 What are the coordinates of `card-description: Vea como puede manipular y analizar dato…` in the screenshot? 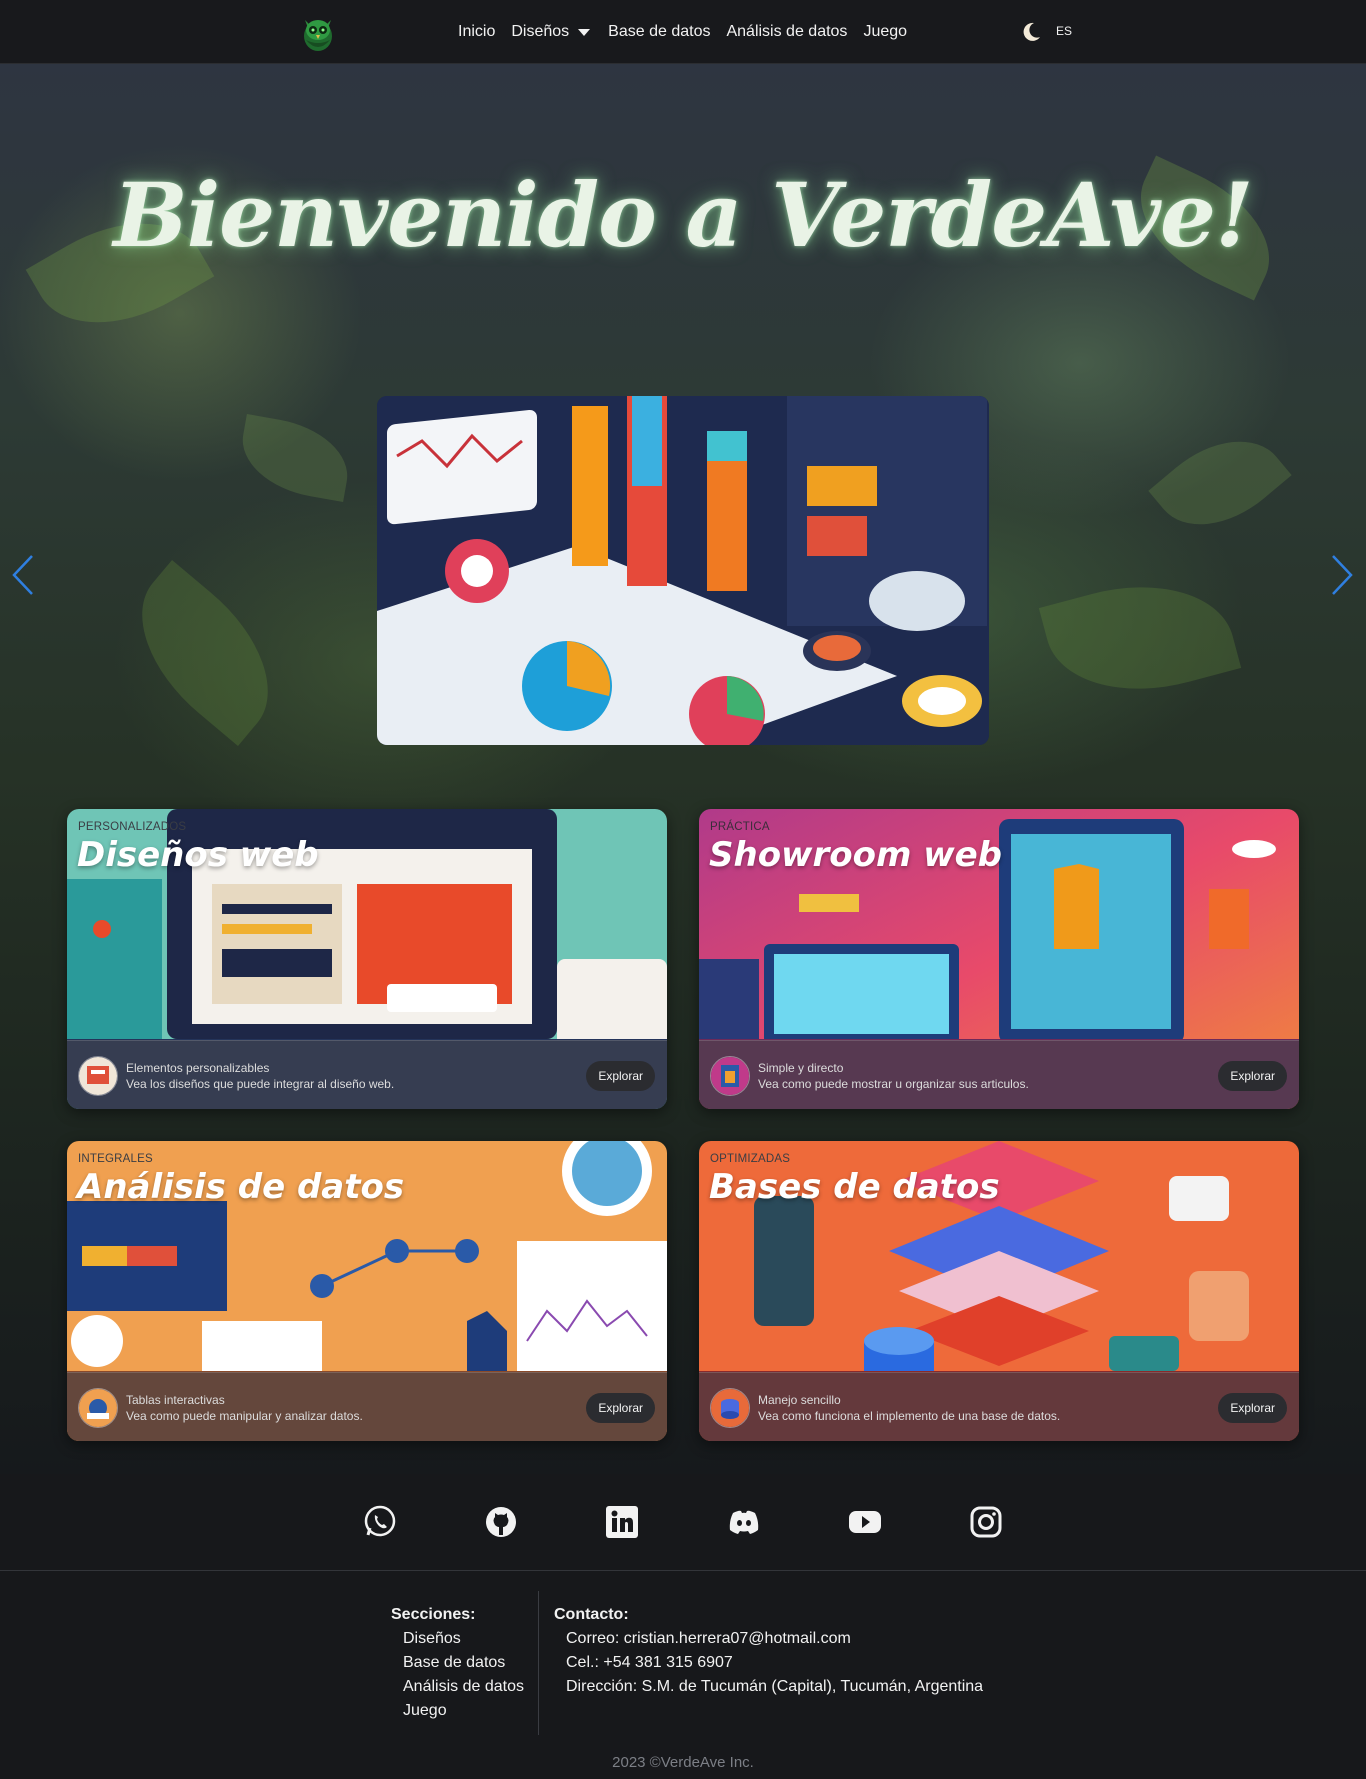 It's located at (244, 1416).